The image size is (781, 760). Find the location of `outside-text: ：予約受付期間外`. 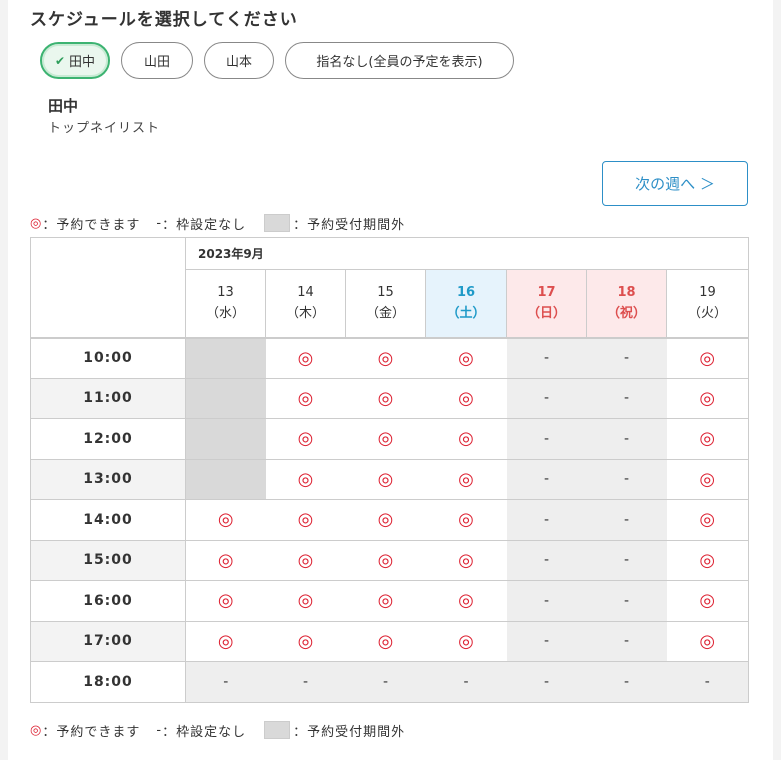

outside-text: ：予約受付期間外 is located at coordinates (349, 732).